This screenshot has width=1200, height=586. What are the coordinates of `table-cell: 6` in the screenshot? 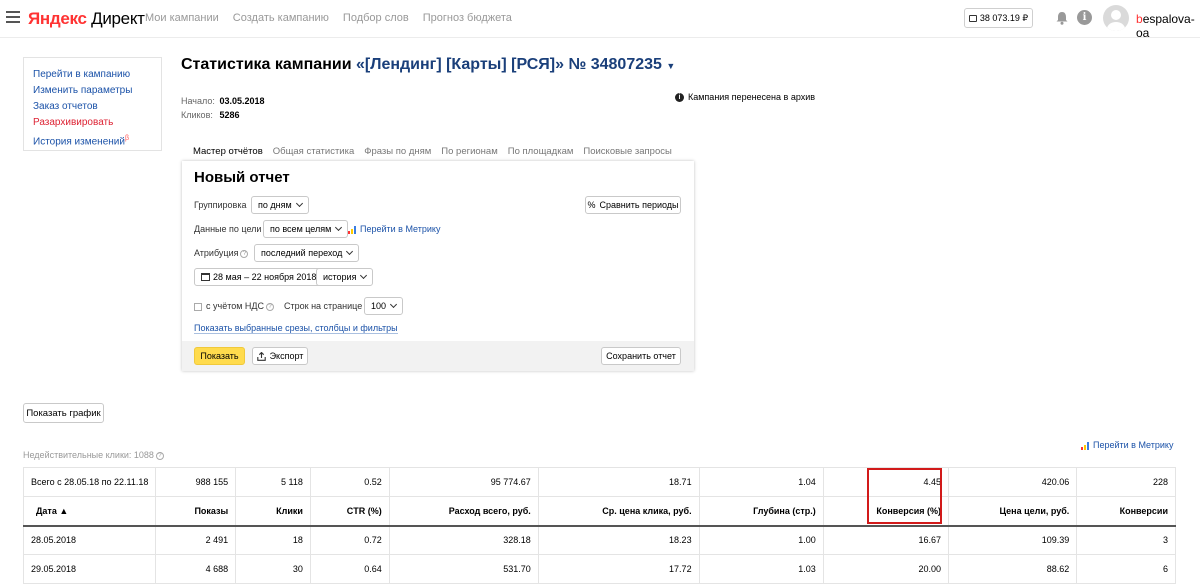 It's located at (1126, 569).